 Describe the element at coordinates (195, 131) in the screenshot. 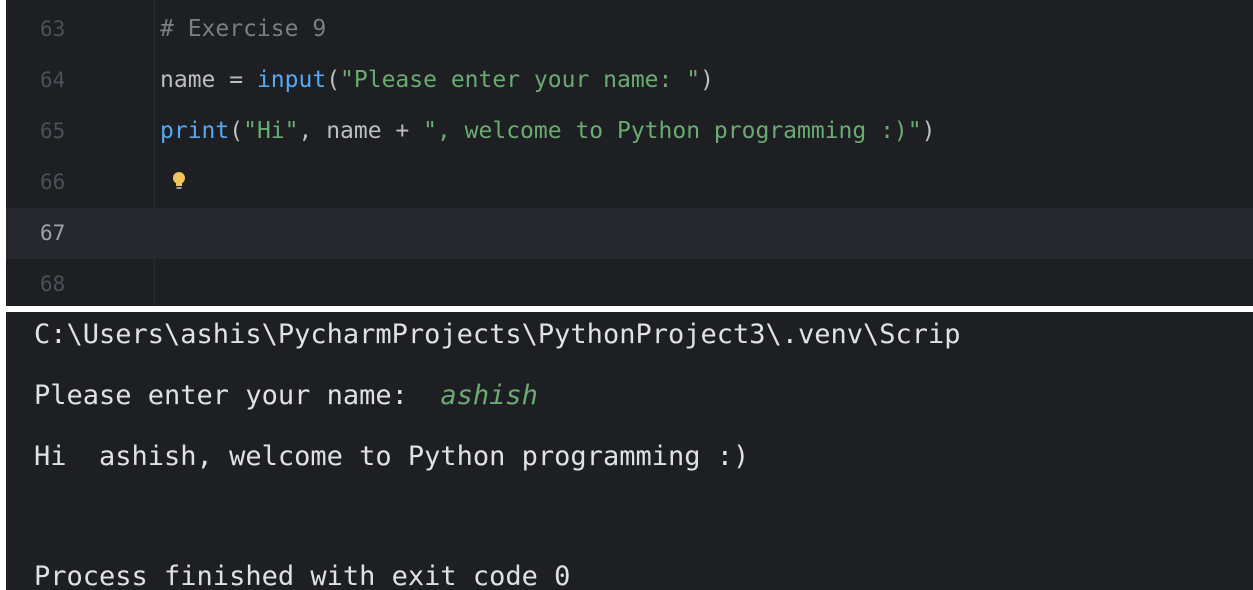

I see `function-token: print` at that location.